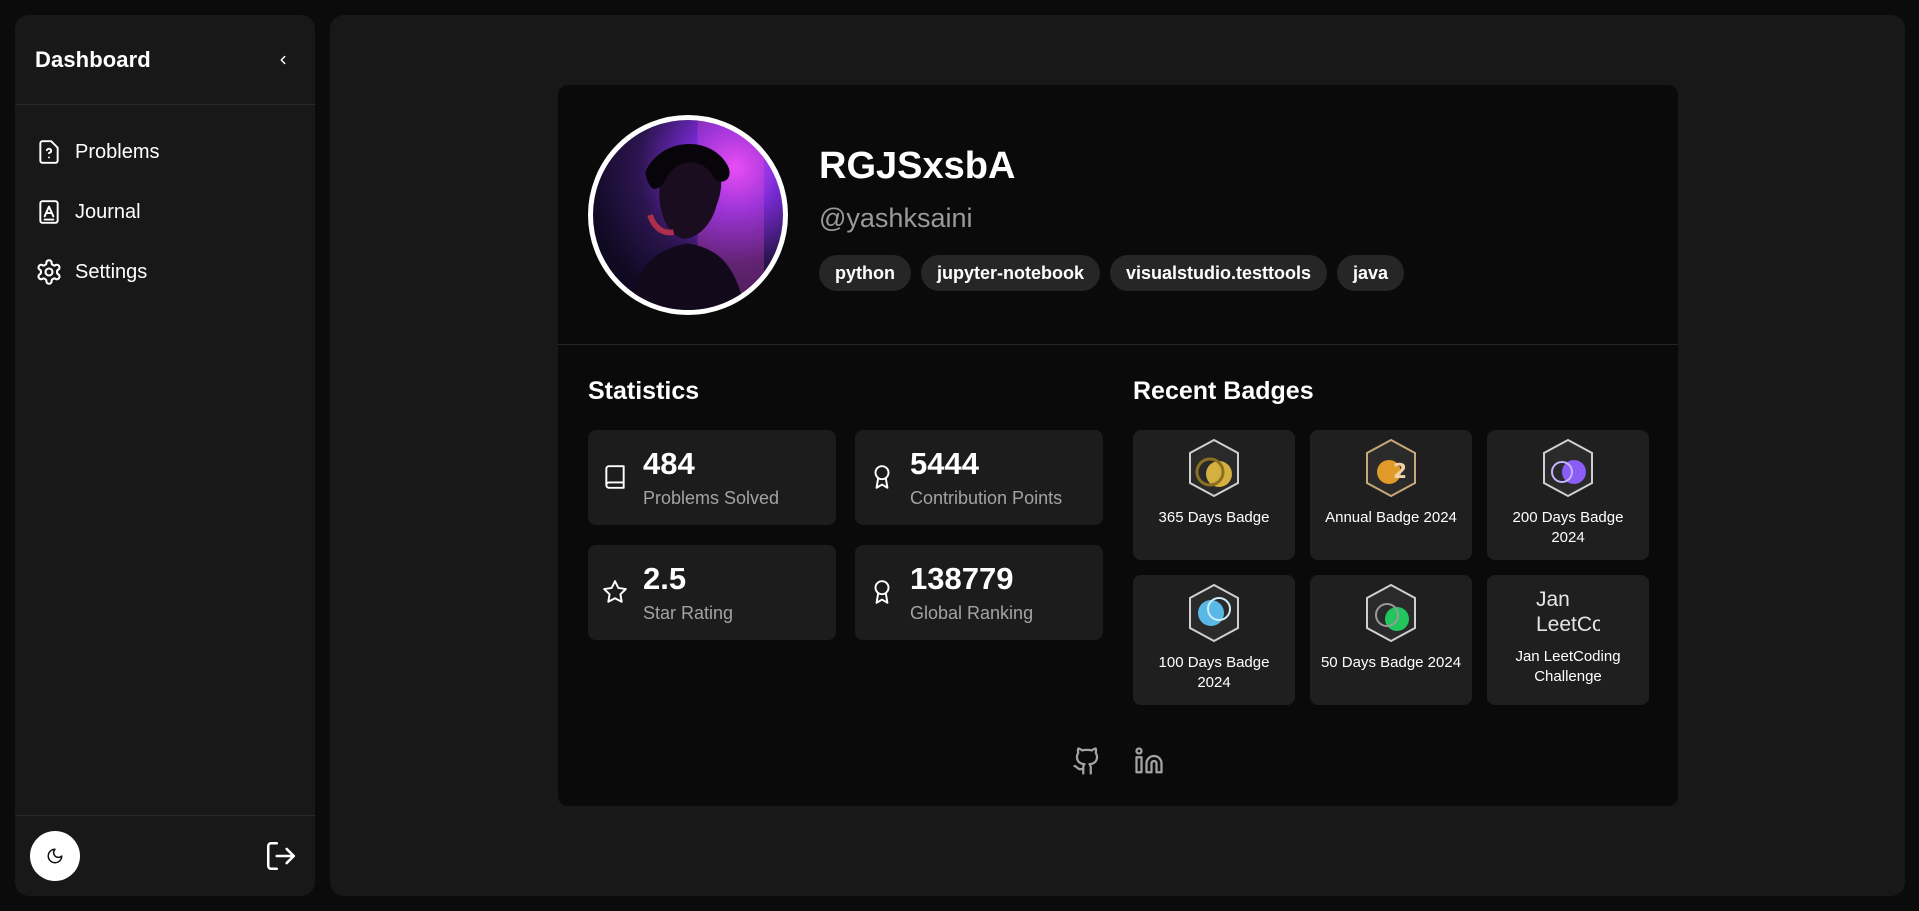 The height and width of the screenshot is (911, 1919). I want to click on stat-label: Star Rating, so click(688, 613).